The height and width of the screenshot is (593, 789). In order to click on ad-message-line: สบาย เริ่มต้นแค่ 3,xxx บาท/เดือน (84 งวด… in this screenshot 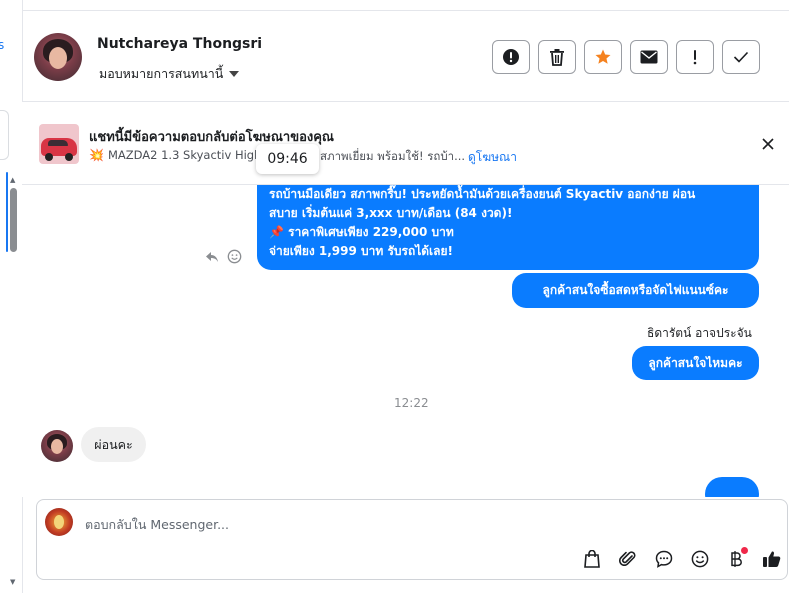, I will do `click(391, 213)`.